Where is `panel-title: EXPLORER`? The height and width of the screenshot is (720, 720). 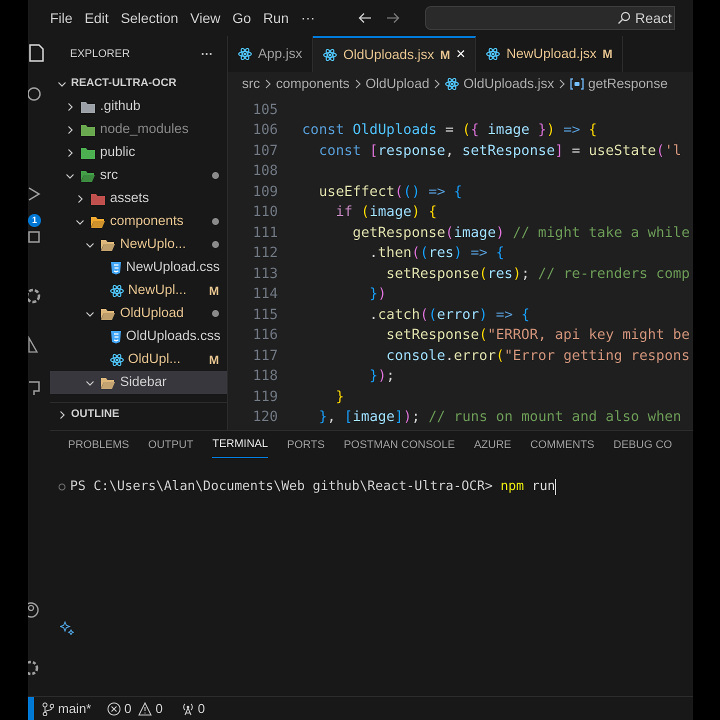 panel-title: EXPLORER is located at coordinates (100, 54).